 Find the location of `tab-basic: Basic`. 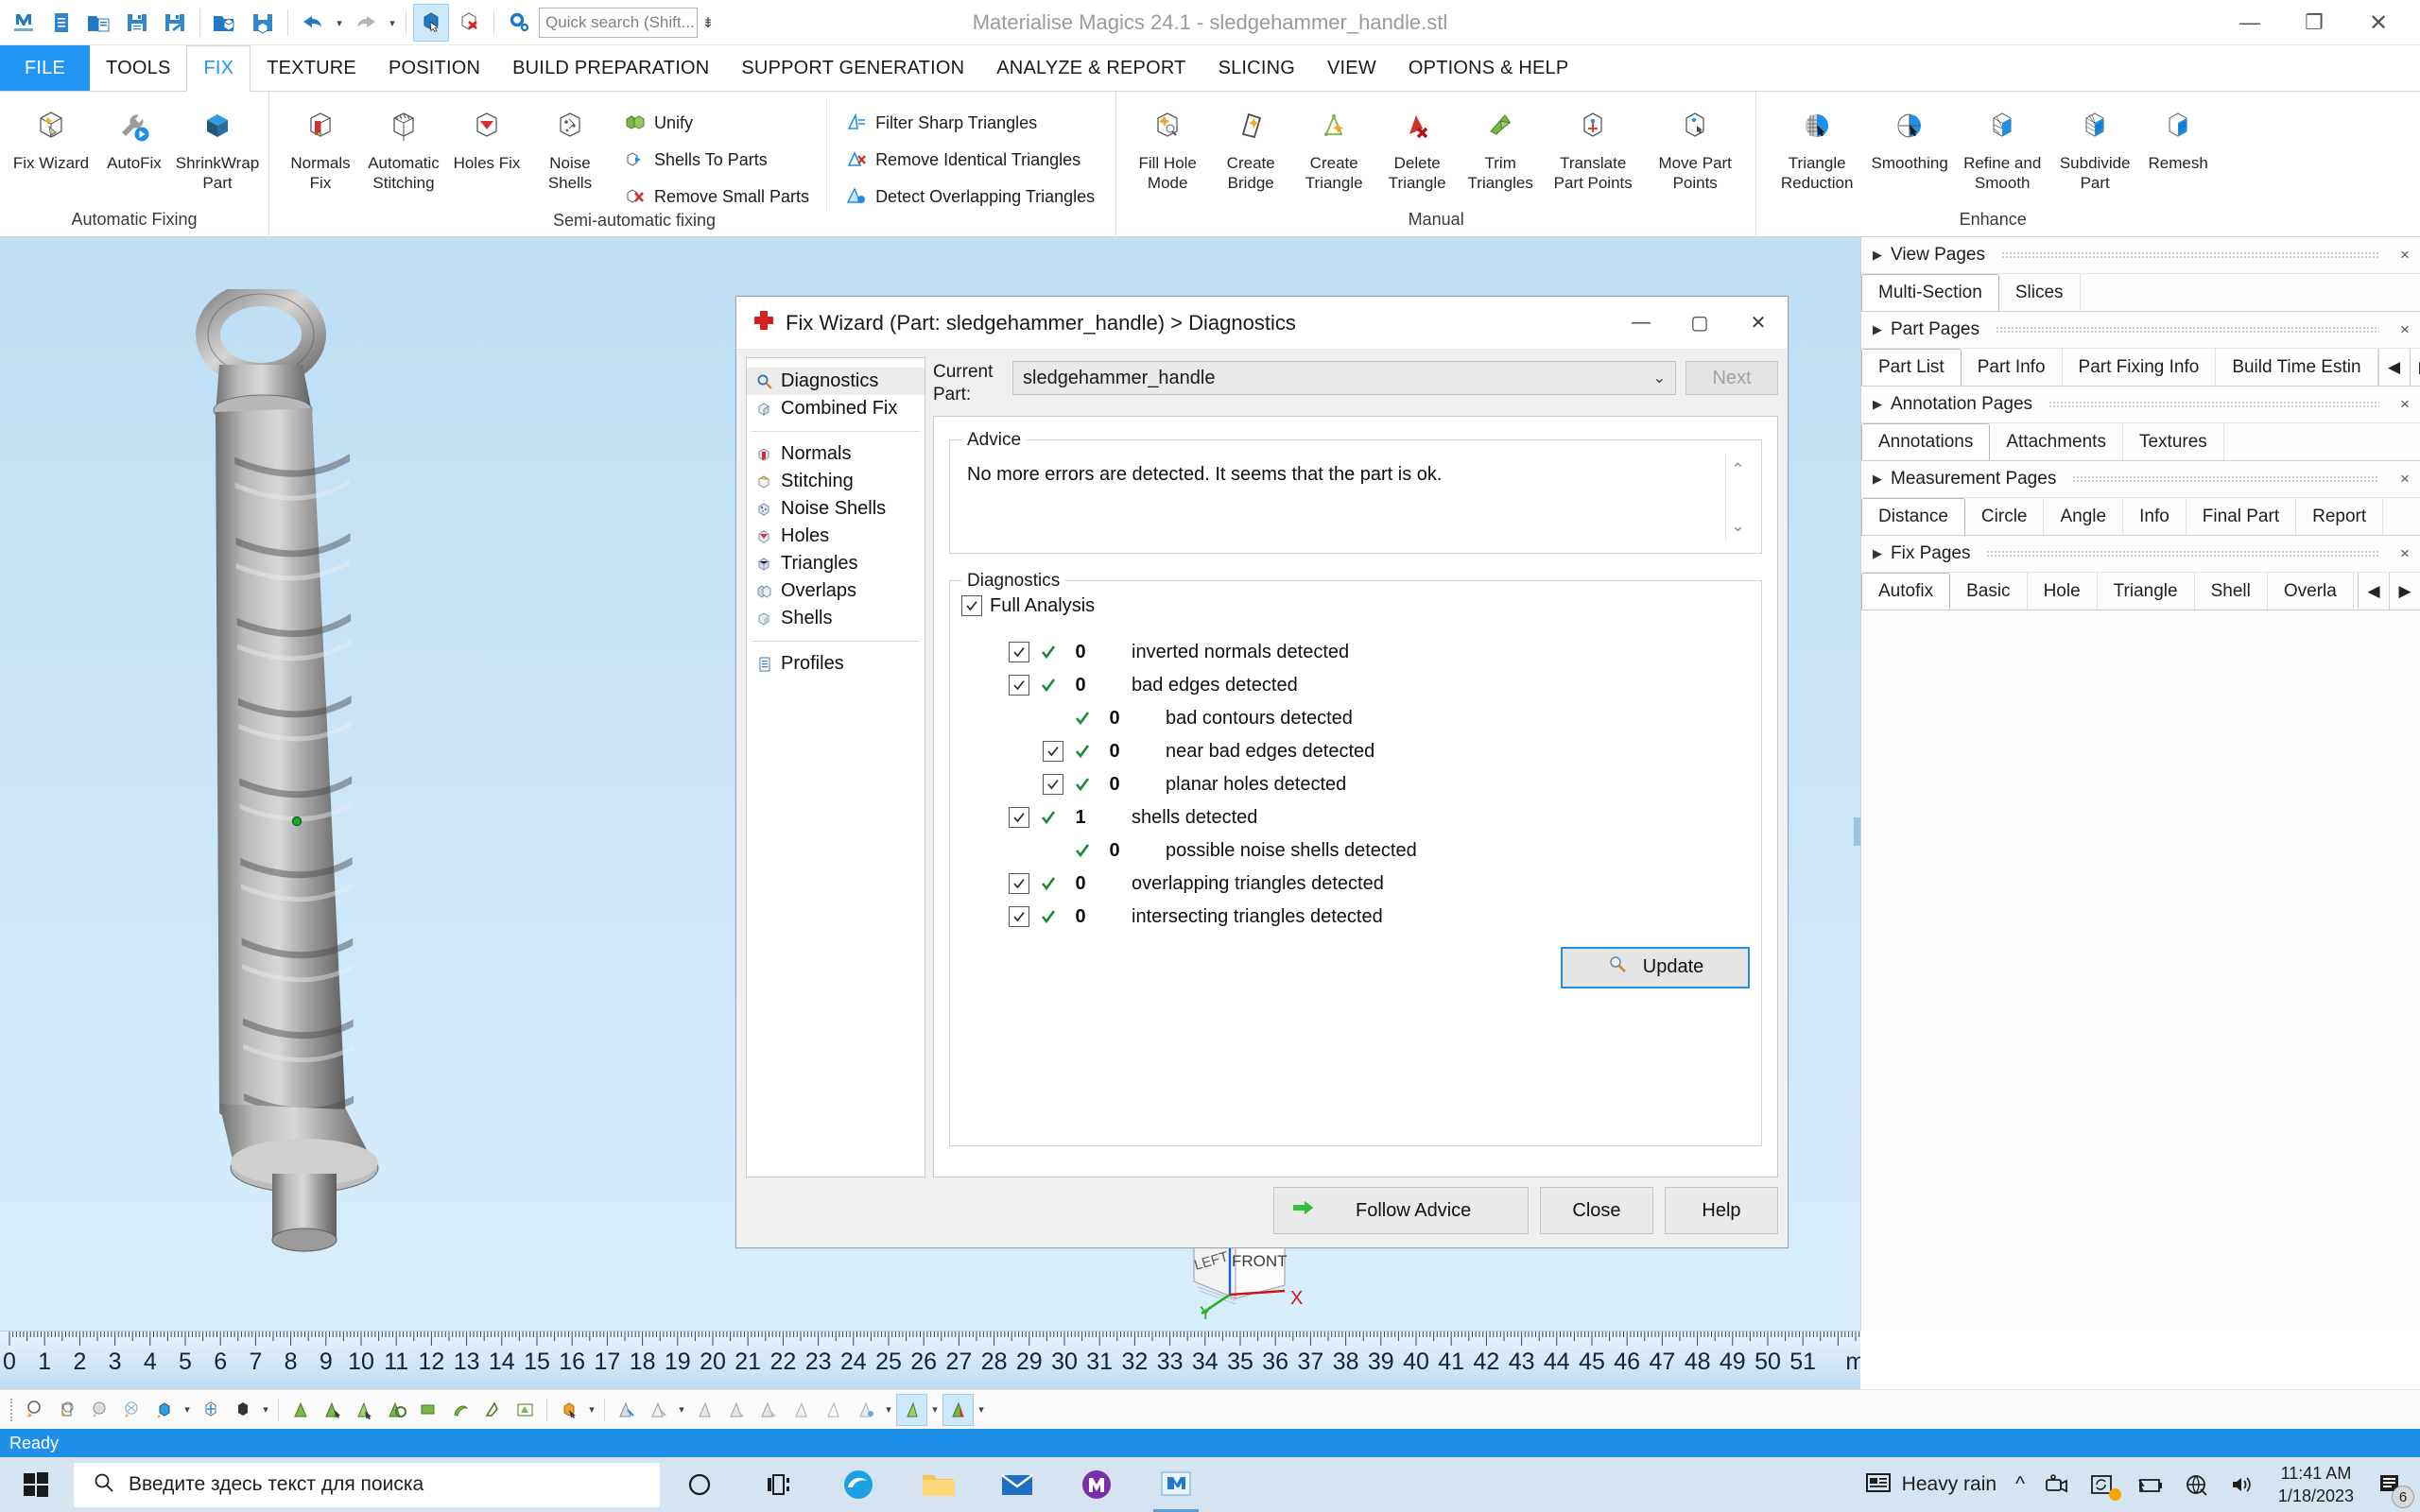

tab-basic: Basic is located at coordinates (1989, 591).